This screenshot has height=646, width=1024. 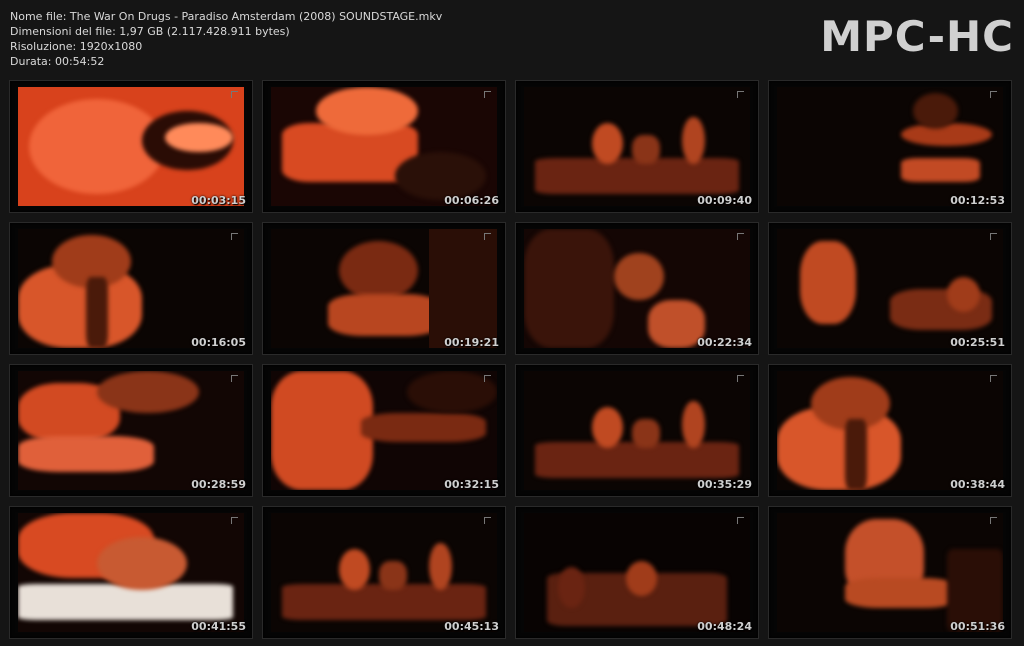 I want to click on timestamp: 00:41:55, so click(x=218, y=626).